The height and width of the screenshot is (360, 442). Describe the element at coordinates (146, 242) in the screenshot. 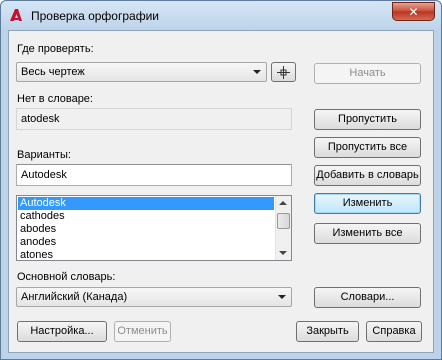

I see `list-item: anodes` at that location.